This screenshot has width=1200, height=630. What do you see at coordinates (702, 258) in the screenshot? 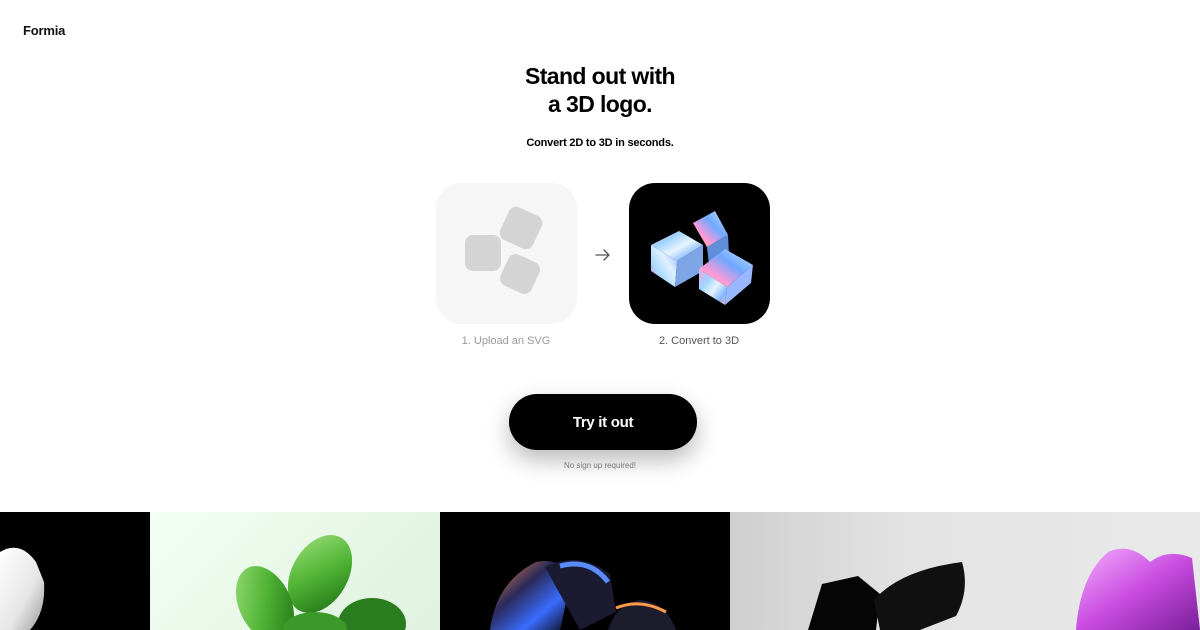
I see `3d-logo-illustration` at bounding box center [702, 258].